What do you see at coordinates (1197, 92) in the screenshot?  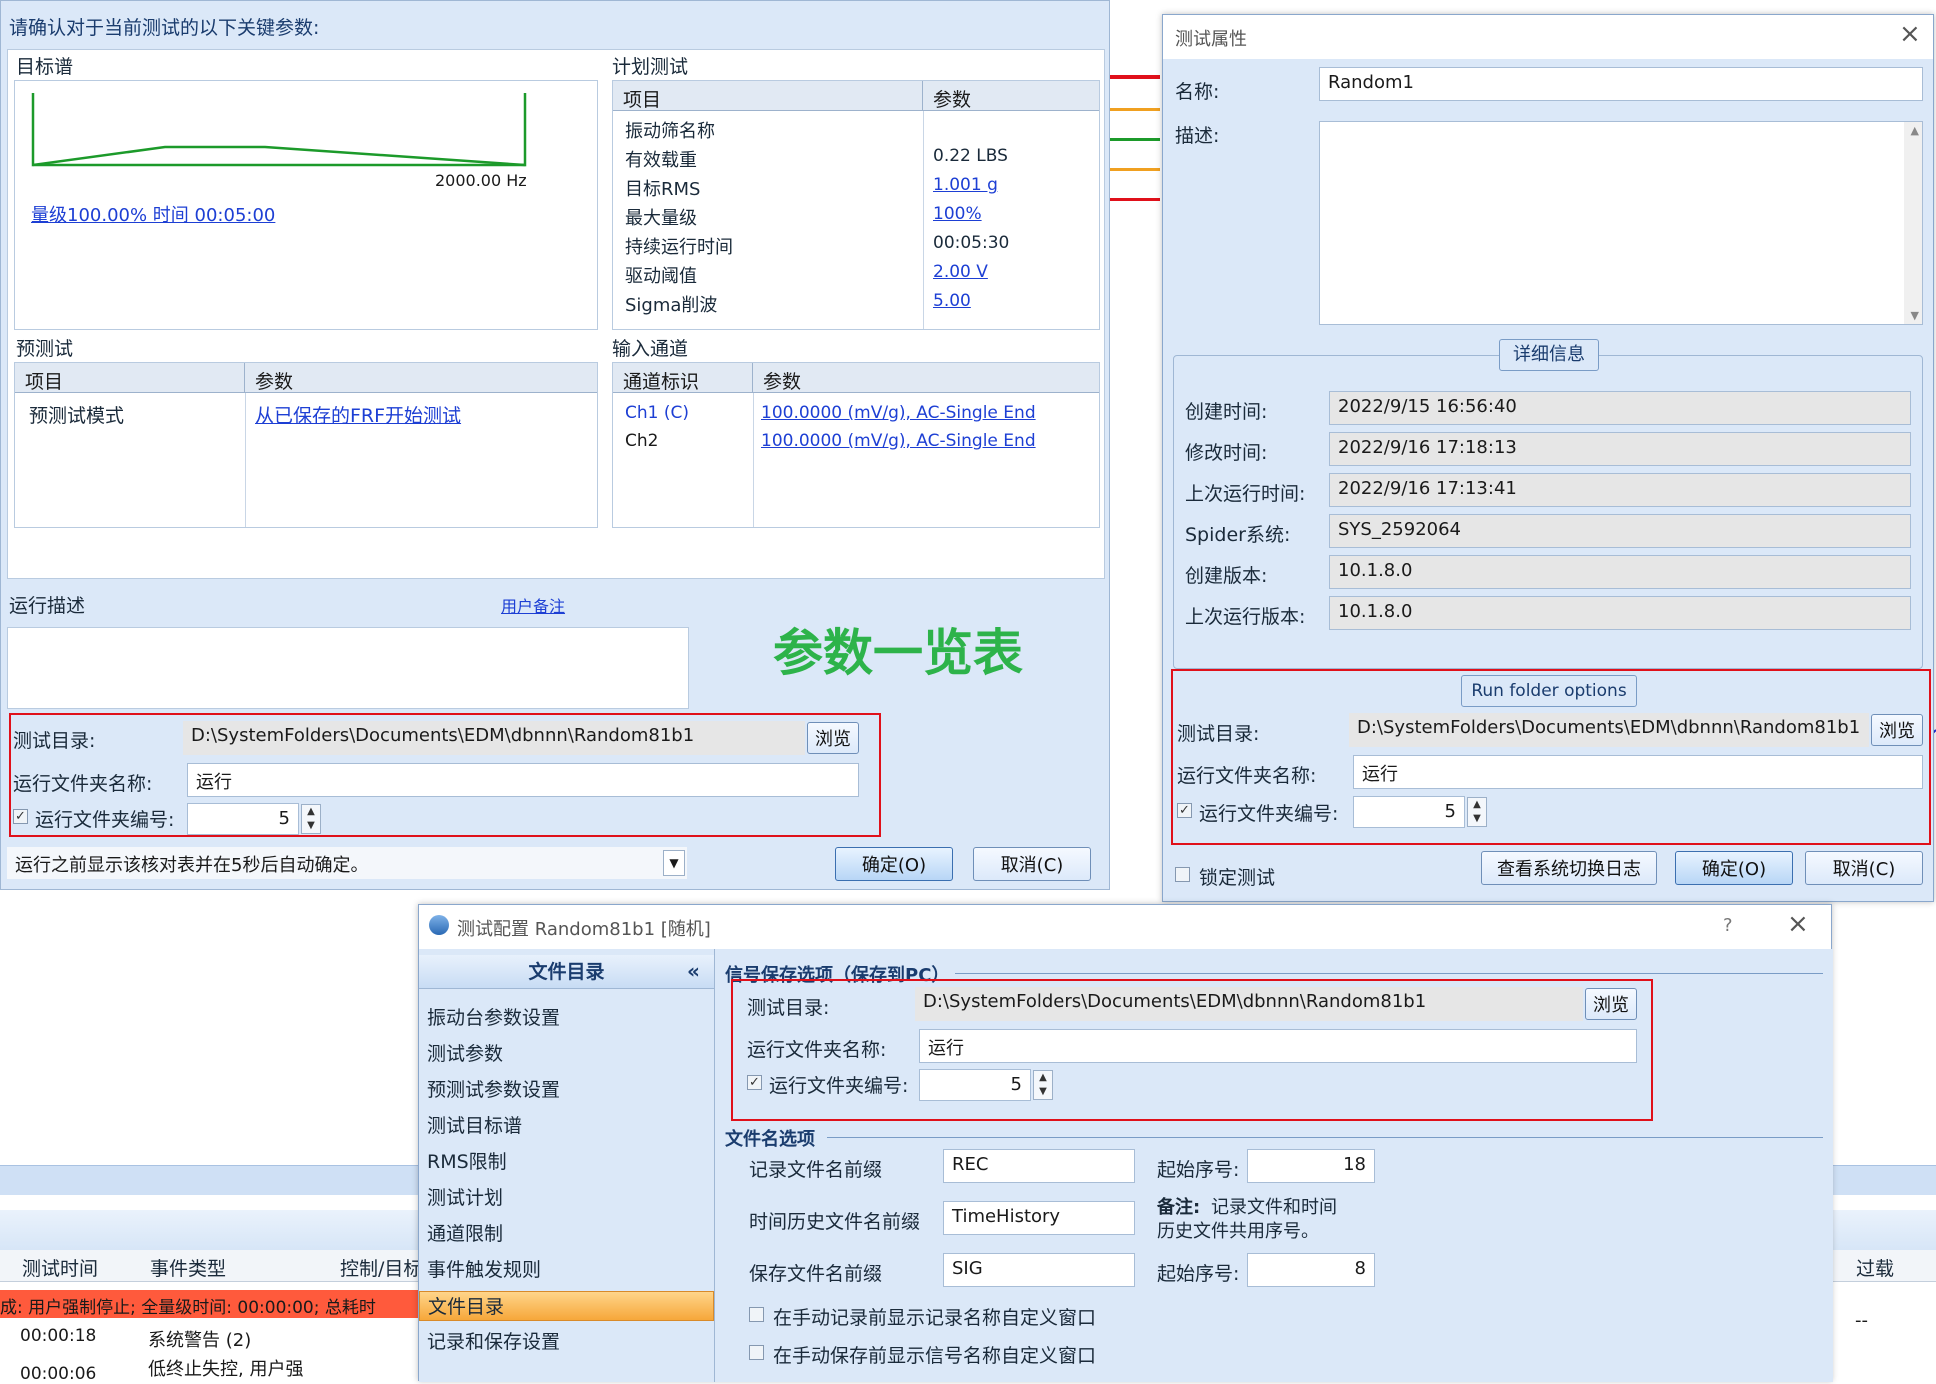 I see `name-label: 名称:` at bounding box center [1197, 92].